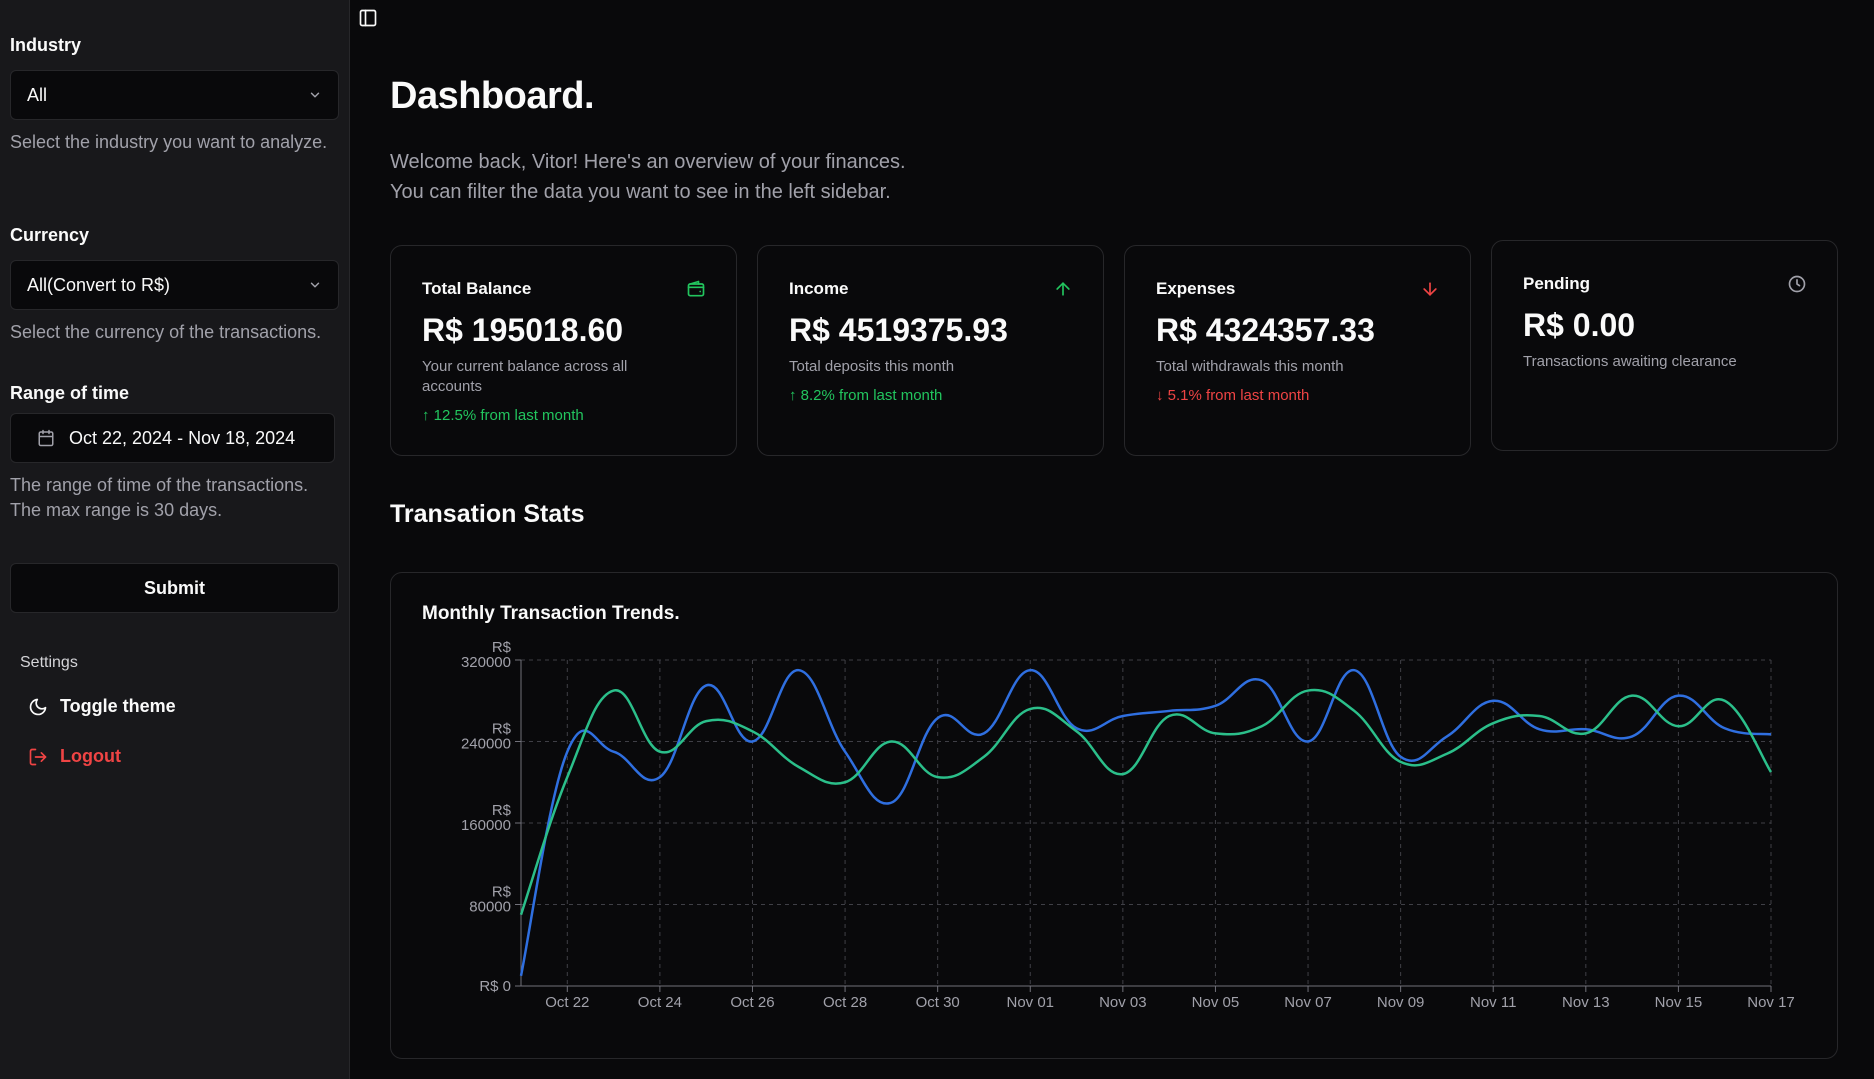 This screenshot has height=1079, width=1874. I want to click on x-tick-label: Nov 01, so click(1030, 1002).